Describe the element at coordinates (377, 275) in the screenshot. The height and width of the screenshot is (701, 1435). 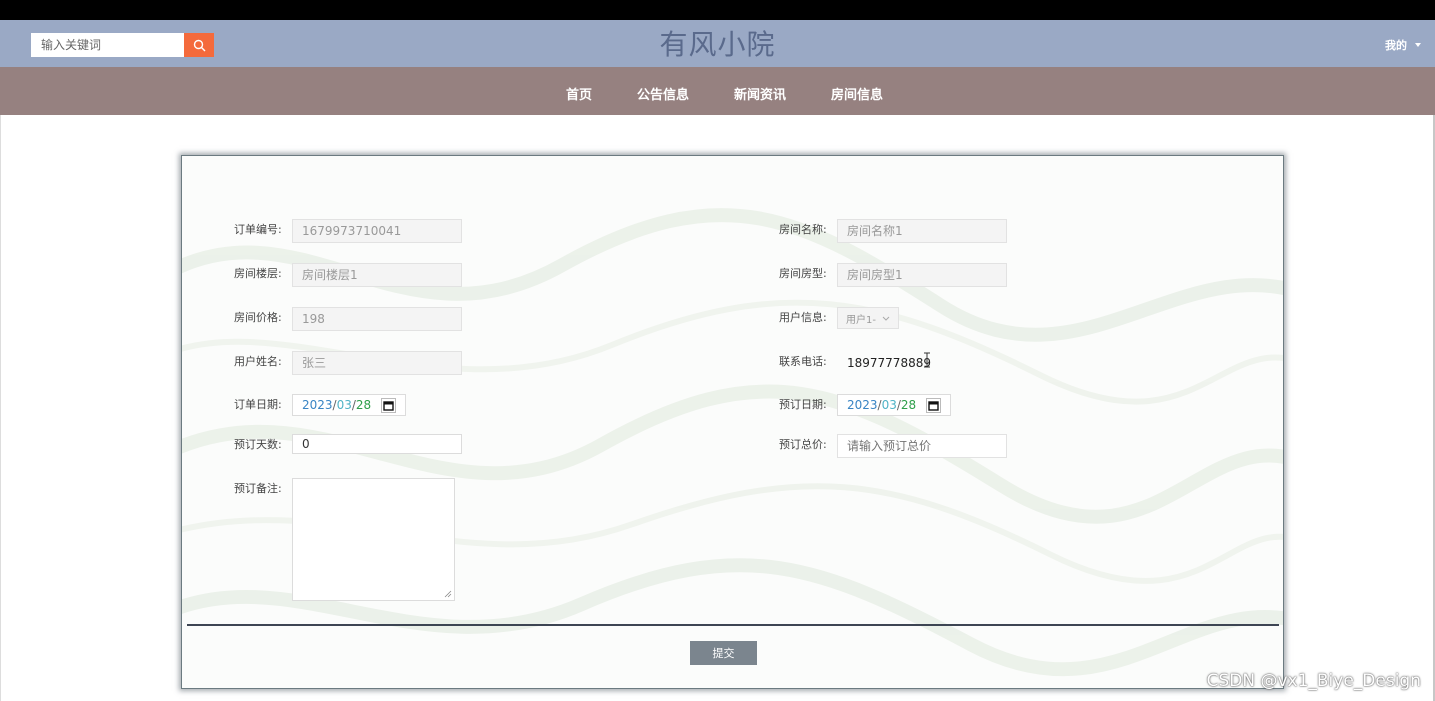
I see `room-floor-field: 房间楼层1` at that location.